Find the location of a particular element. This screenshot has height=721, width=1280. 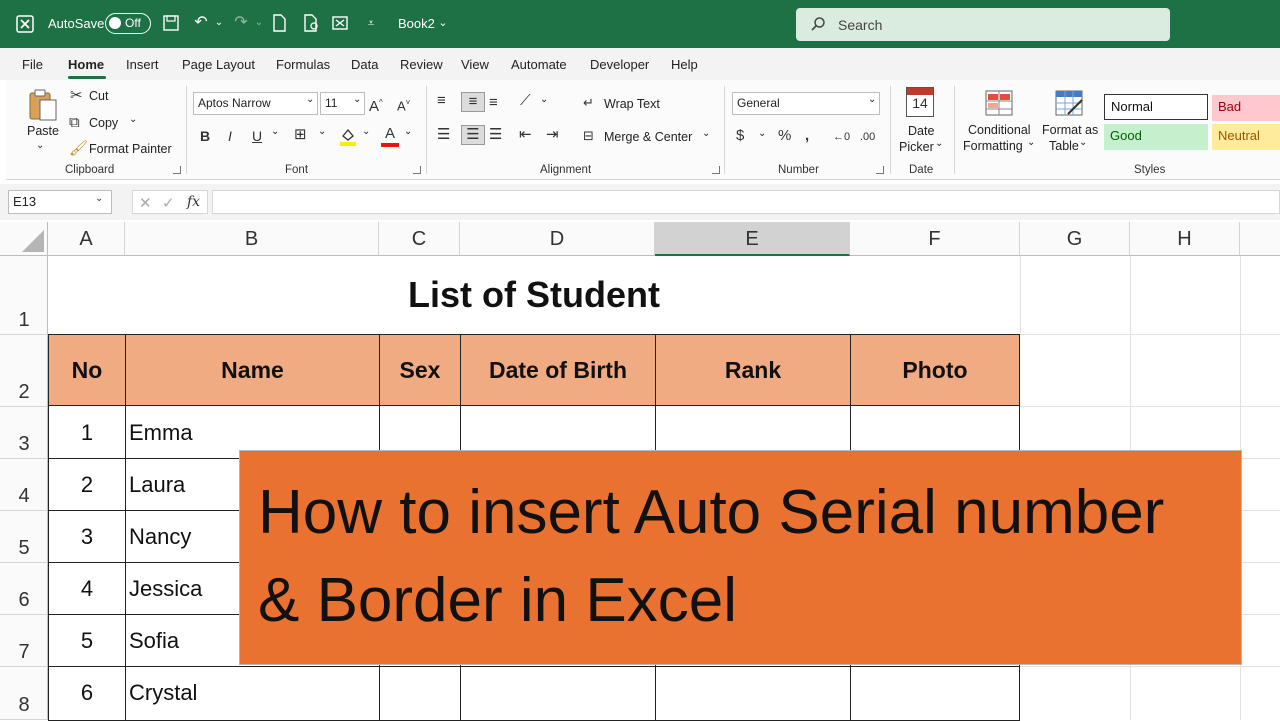

style-good: Good is located at coordinates (1156, 137).